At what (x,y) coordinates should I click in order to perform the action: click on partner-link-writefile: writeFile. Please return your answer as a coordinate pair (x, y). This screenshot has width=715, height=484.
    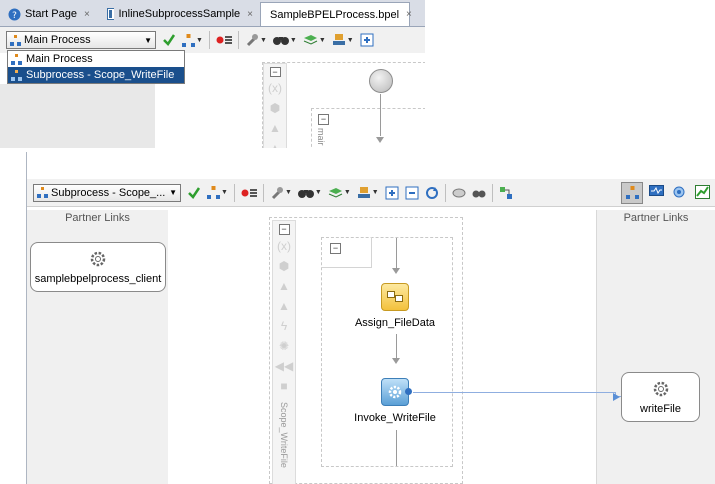
    Looking at the image, I should click on (660, 397).